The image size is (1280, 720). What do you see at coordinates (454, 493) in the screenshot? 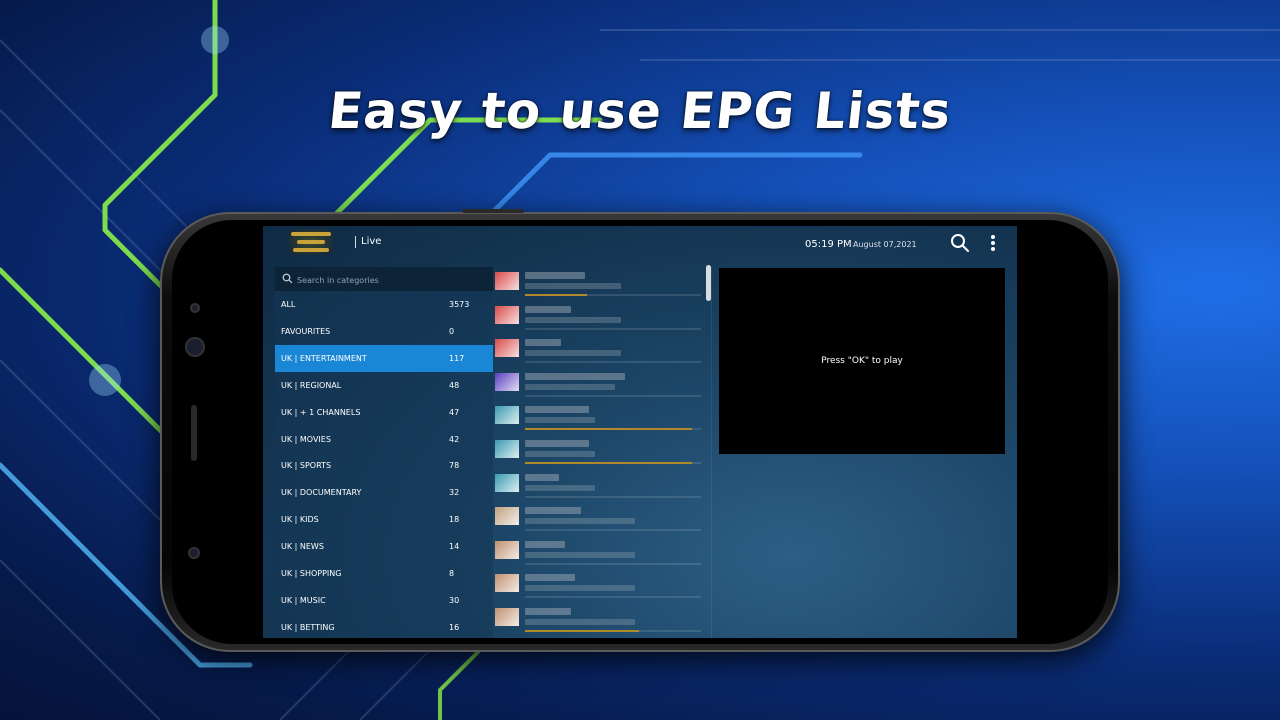
I see `category-count: 32` at bounding box center [454, 493].